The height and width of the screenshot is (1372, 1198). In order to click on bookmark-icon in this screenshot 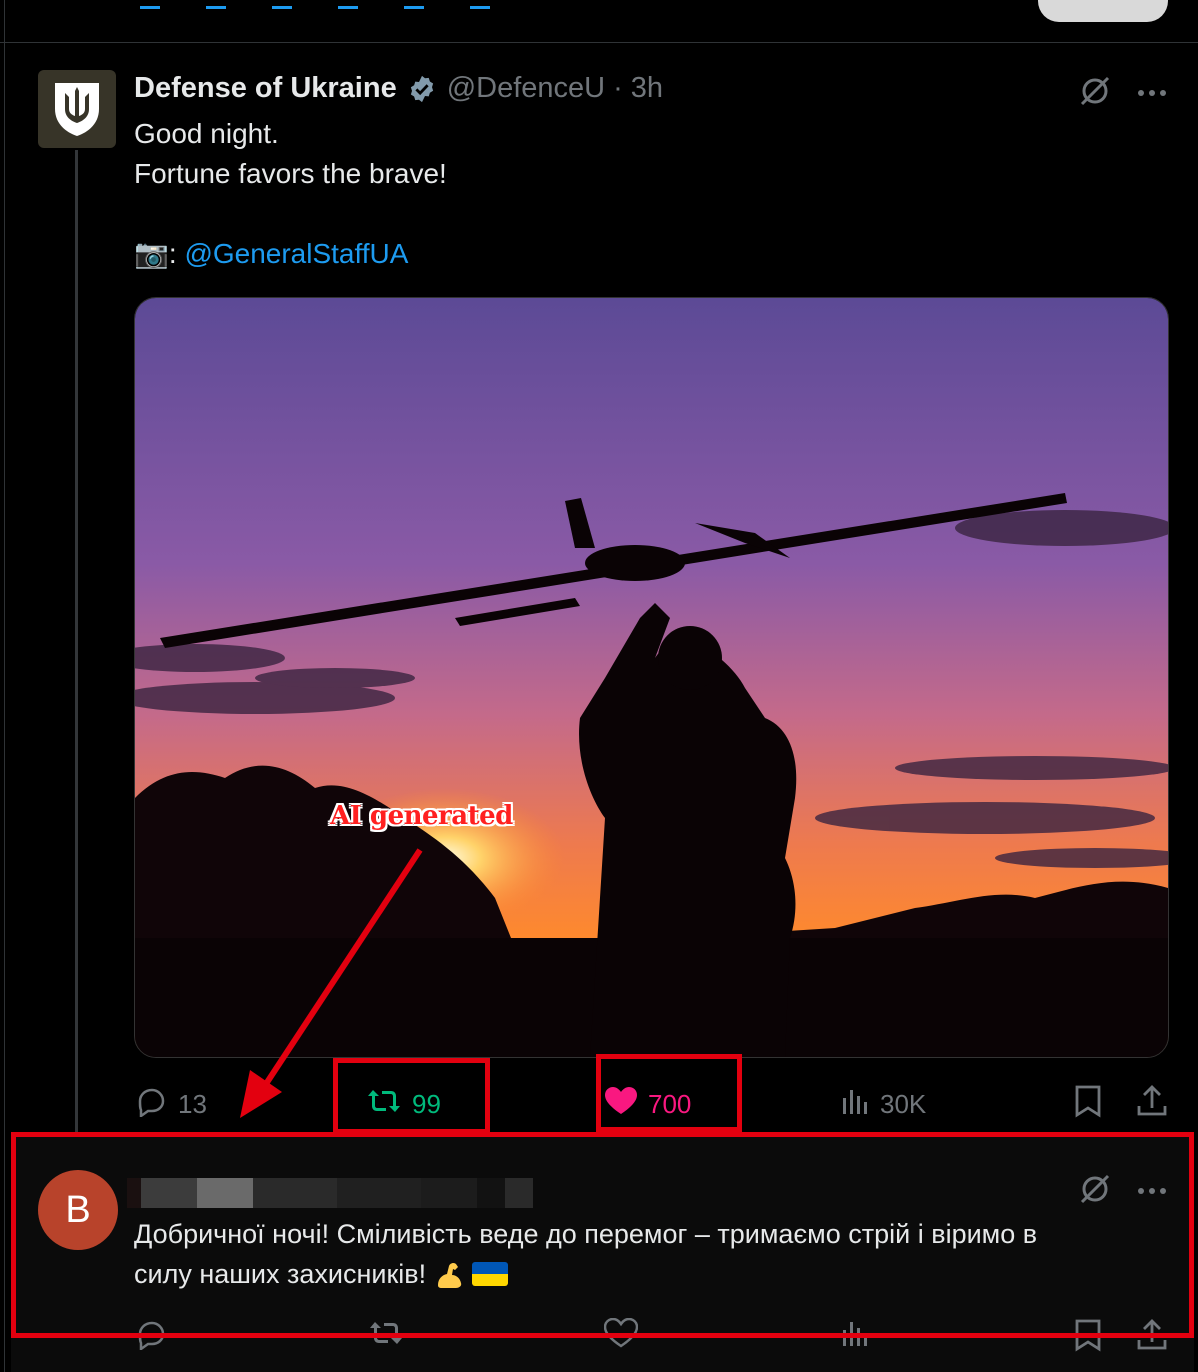, I will do `click(1088, 1104)`.